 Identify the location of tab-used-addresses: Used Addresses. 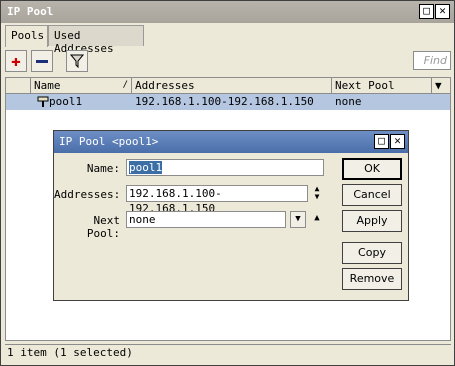
(96, 40).